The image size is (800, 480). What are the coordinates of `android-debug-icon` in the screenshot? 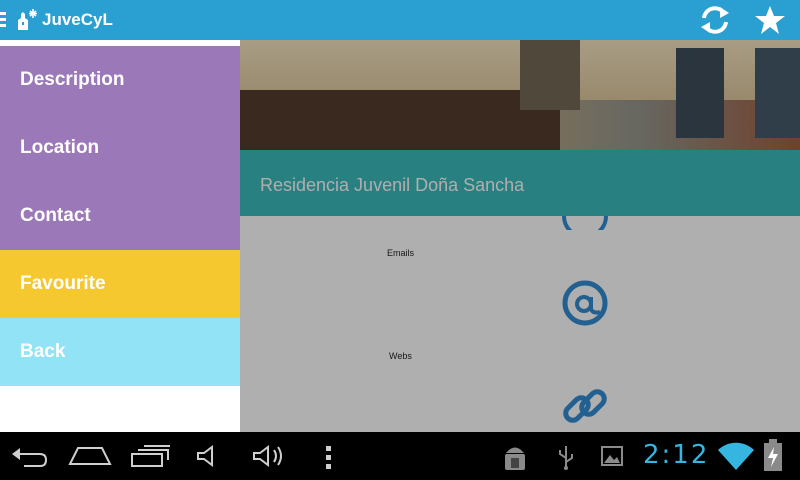 It's located at (515, 458).